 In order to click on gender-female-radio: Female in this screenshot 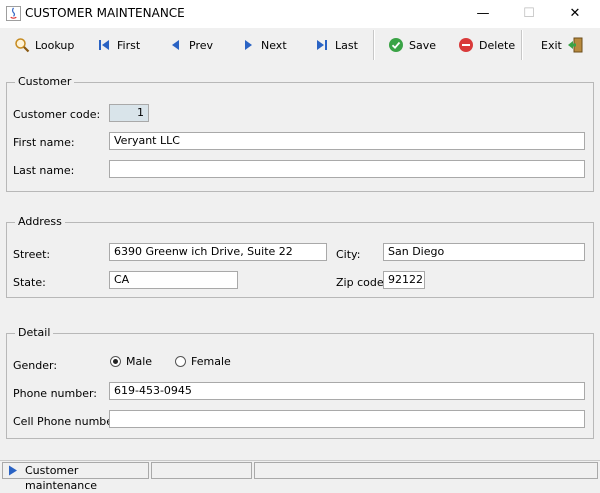, I will do `click(203, 361)`.